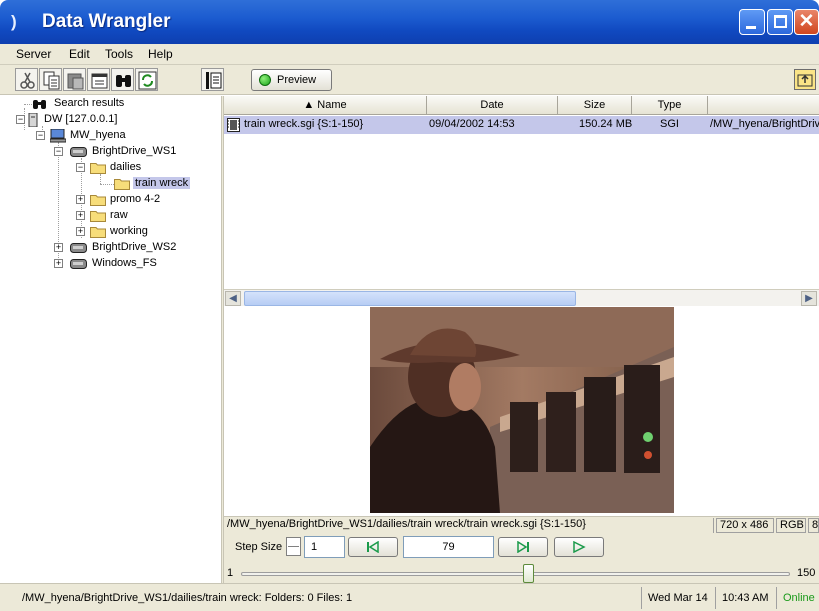 Image resolution: width=819 pixels, height=611 pixels. I want to click on properties-button, so click(98, 79).